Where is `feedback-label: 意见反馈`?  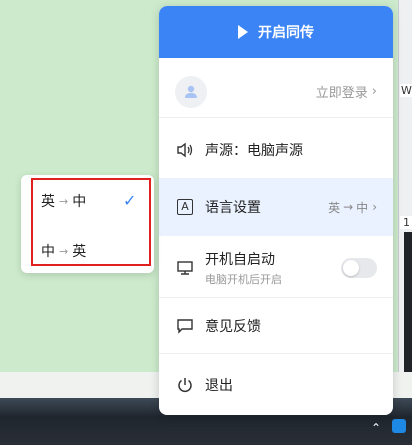
feedback-label: 意见反馈 is located at coordinates (233, 326).